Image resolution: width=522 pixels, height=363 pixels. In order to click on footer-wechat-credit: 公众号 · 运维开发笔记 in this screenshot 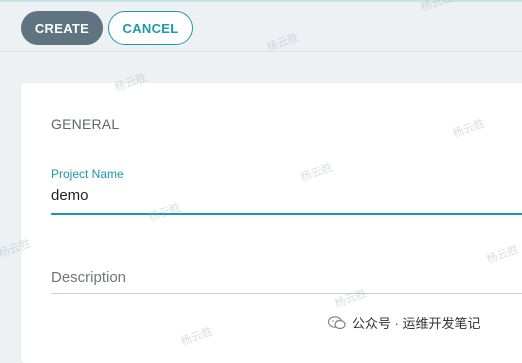, I will do `click(404, 322)`.